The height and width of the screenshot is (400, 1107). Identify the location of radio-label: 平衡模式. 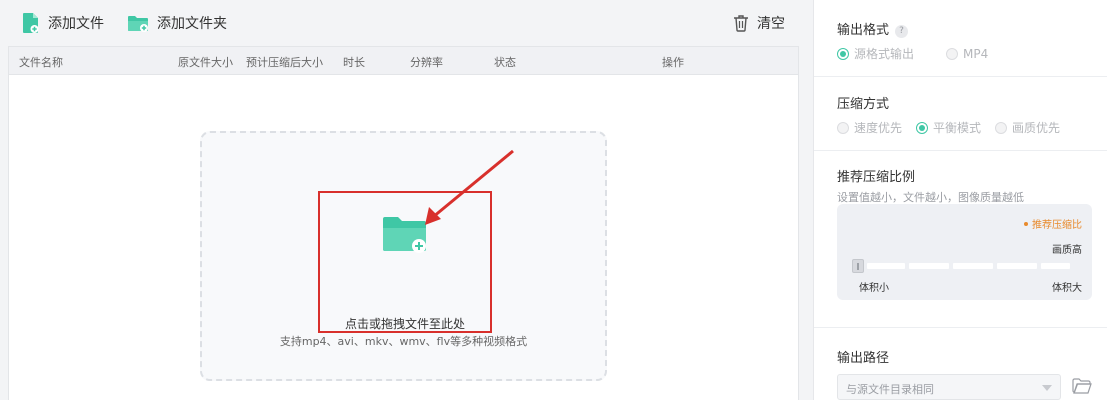
(957, 128).